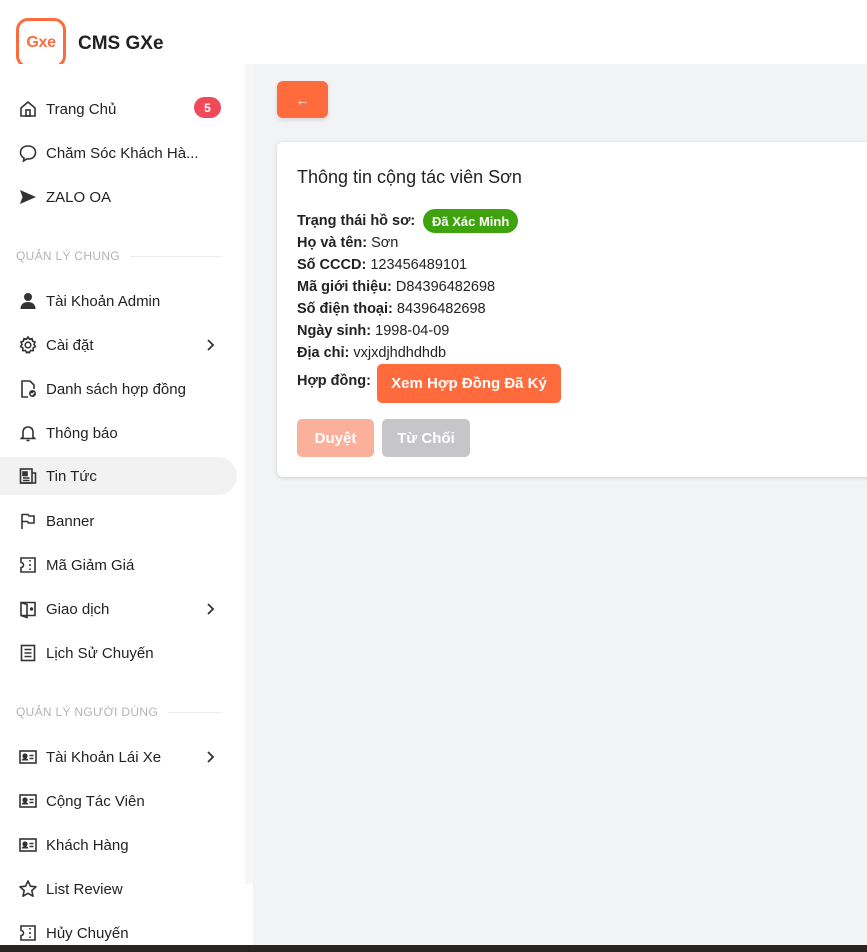  Describe the element at coordinates (28, 109) in the screenshot. I see `home-icon` at that location.